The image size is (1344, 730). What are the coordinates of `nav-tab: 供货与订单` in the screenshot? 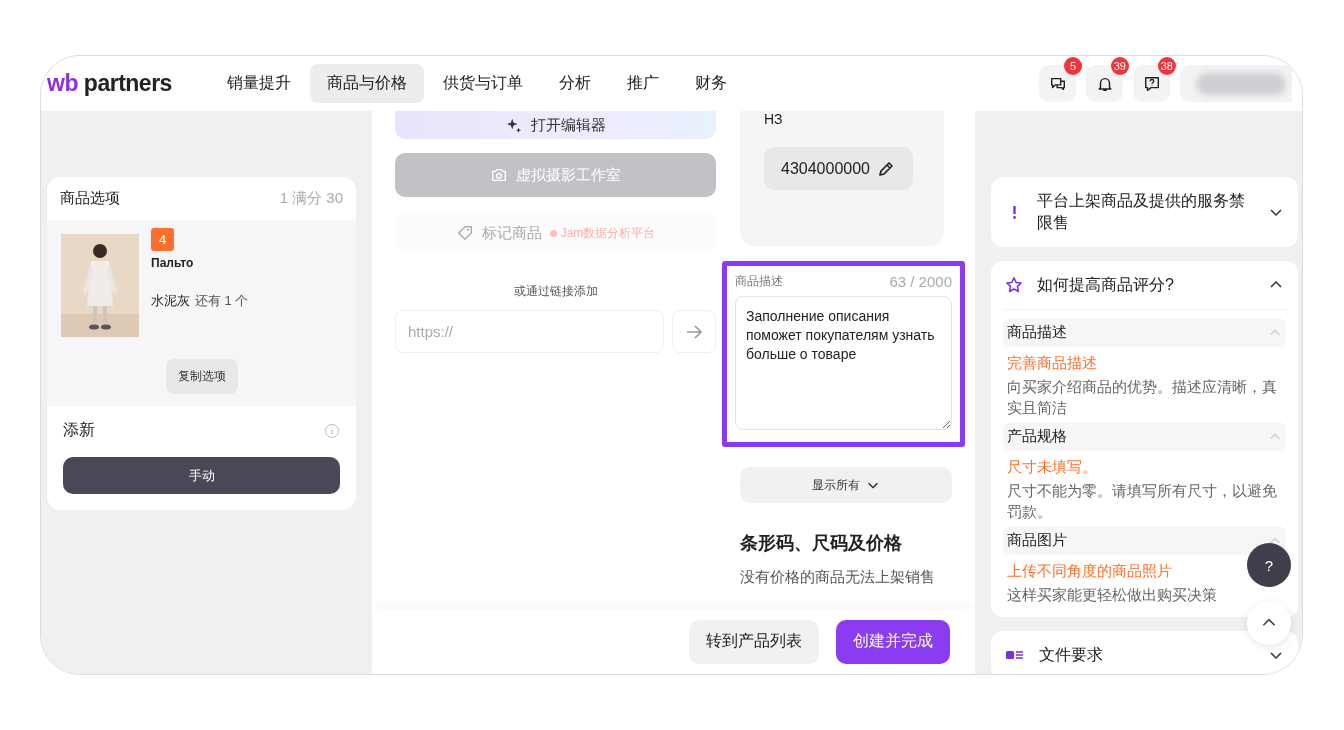 It's located at (482, 83).